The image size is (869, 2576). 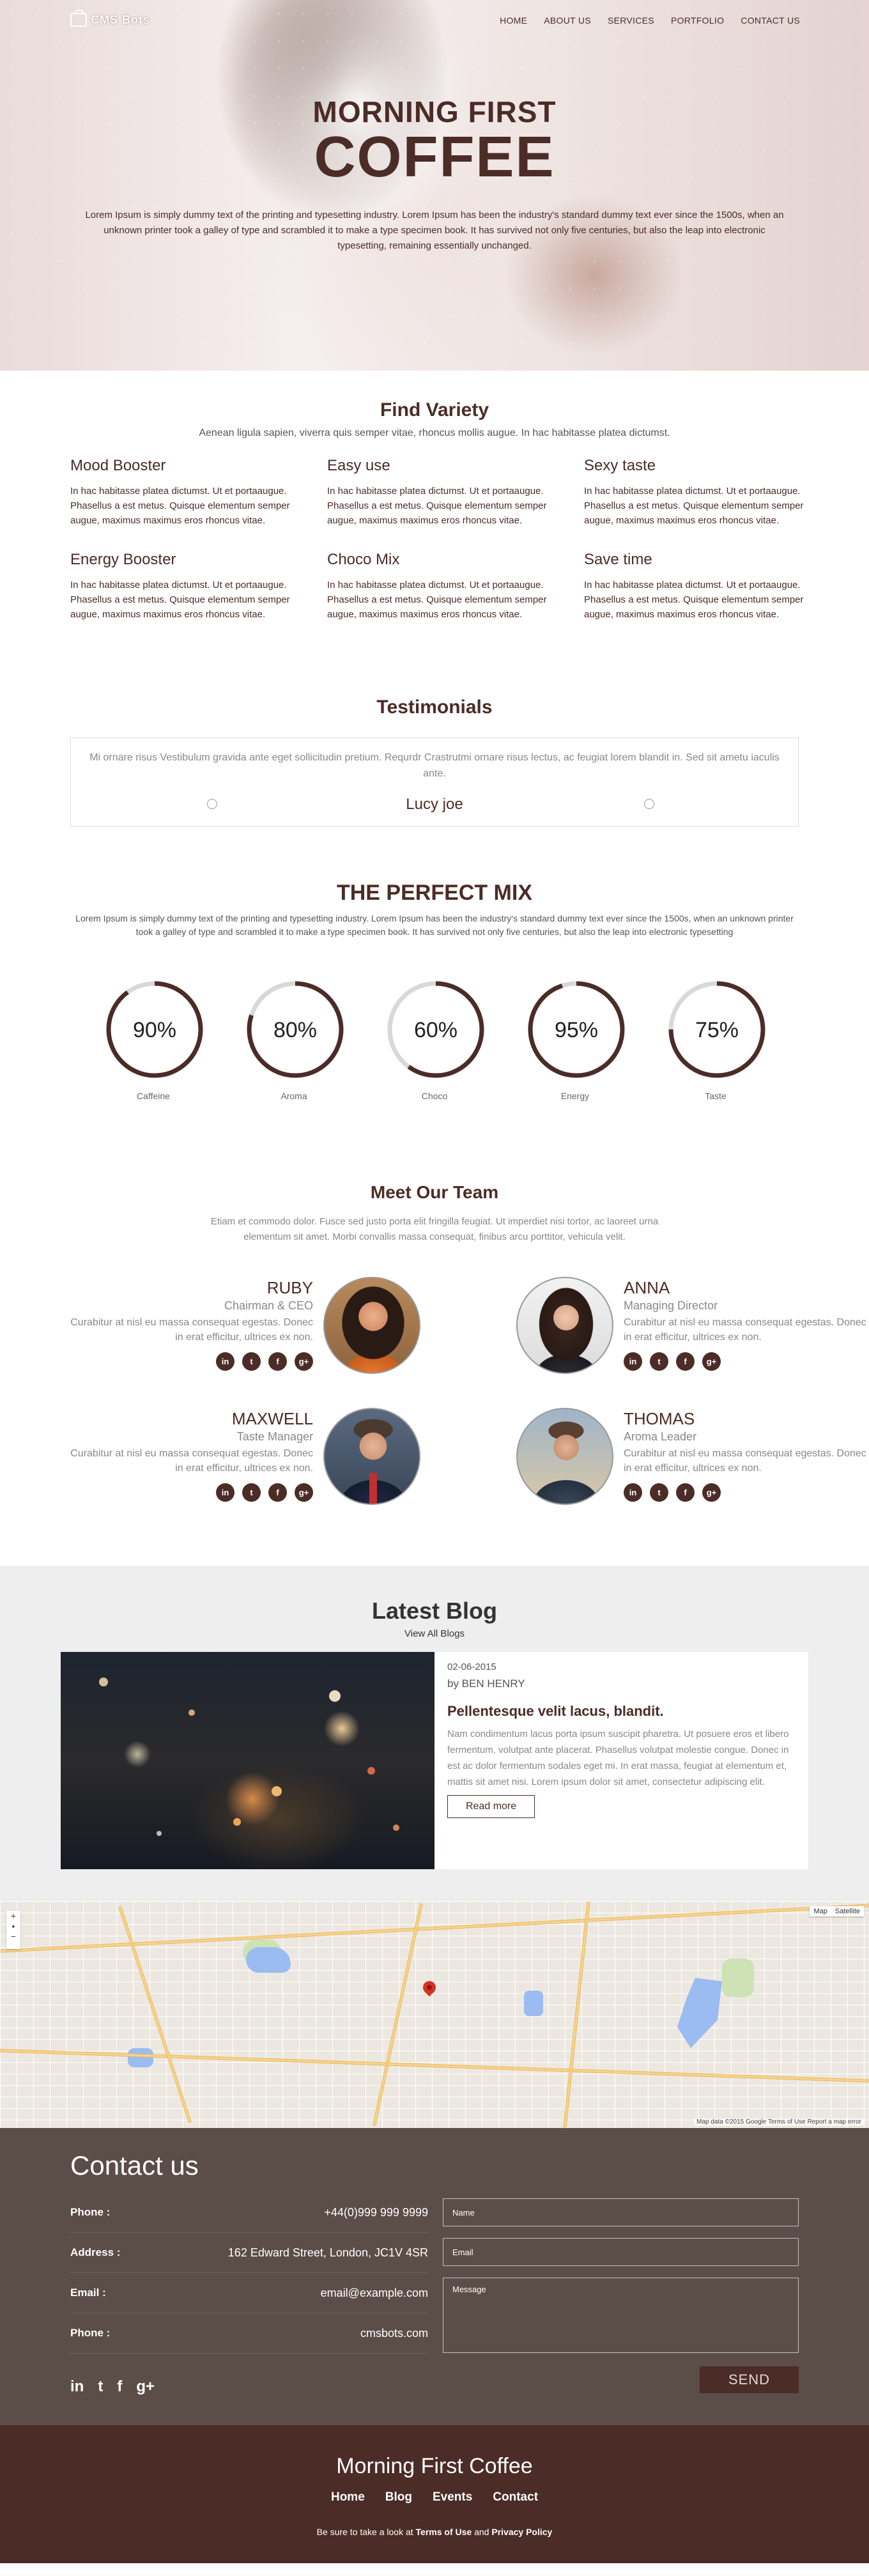 What do you see at coordinates (847, 1911) in the screenshot?
I see `map-type-satellite: Satellite` at bounding box center [847, 1911].